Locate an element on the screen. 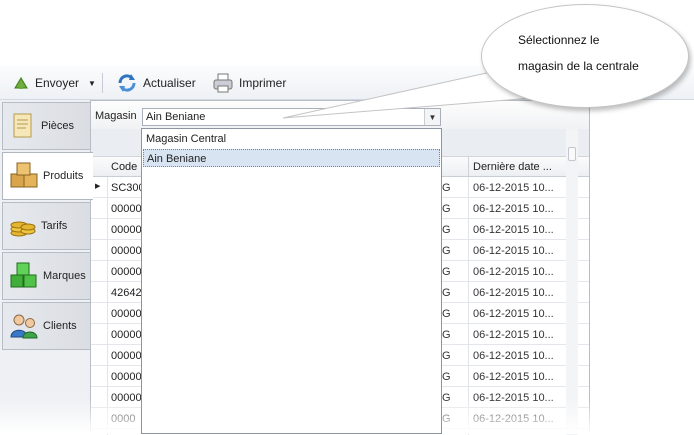 The height and width of the screenshot is (435, 694). callout-bubble: Sélectionnez le magasin de la centrale is located at coordinates (585, 56).